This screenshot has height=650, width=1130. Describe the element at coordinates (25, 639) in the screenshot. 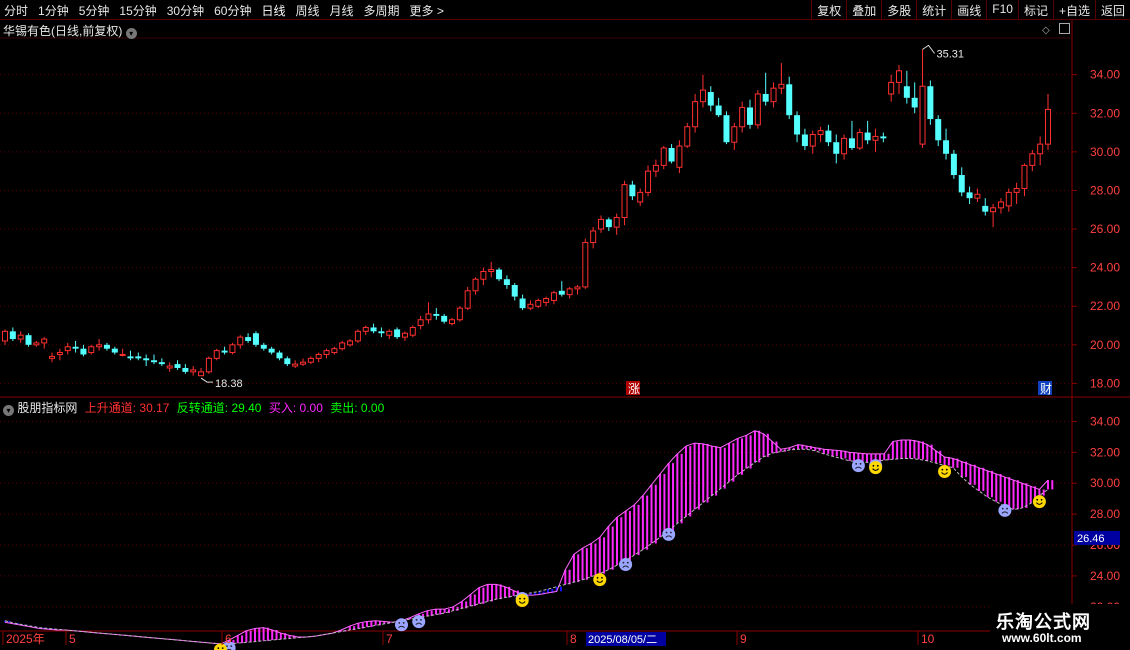

I see `time-axis-label: 2025年` at that location.